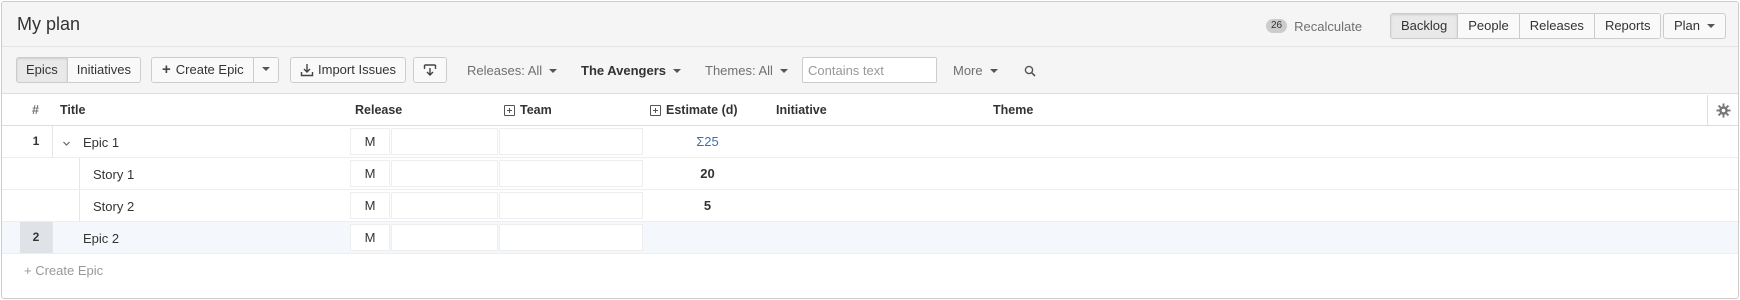  I want to click on export-group, so click(430, 70).